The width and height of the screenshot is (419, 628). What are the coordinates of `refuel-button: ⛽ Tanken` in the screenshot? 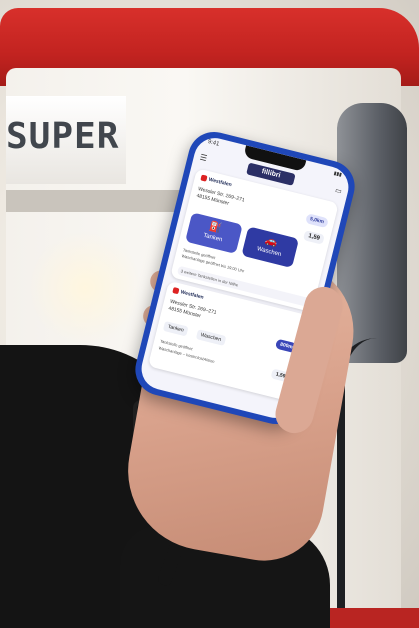 It's located at (214, 233).